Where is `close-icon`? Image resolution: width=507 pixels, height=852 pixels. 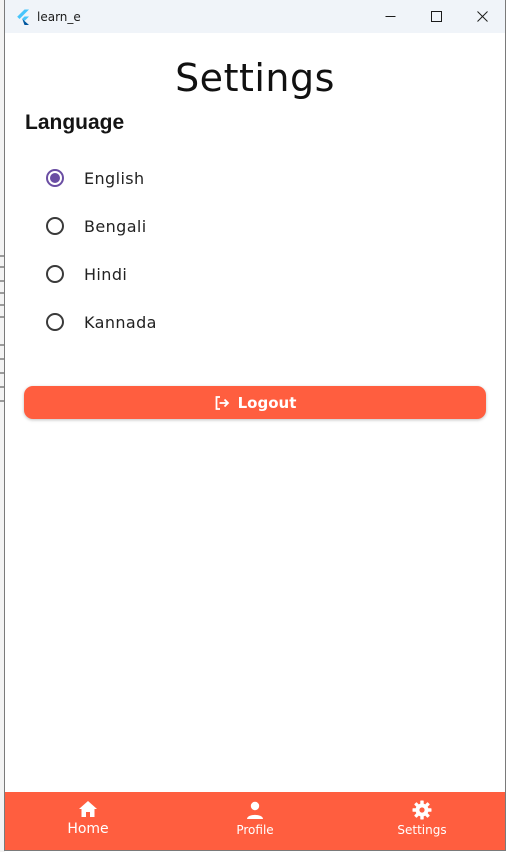
close-icon is located at coordinates (482, 16).